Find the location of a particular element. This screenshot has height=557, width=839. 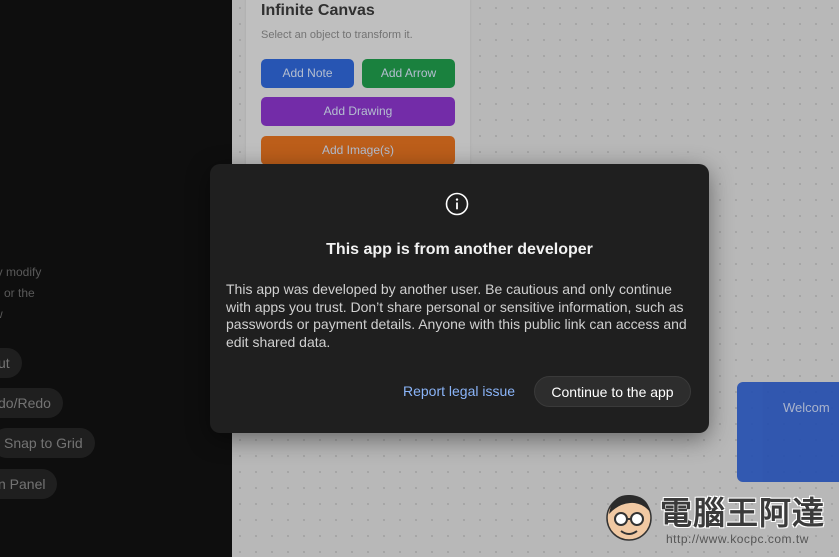

mascot-logo-icon is located at coordinates (629, 517).